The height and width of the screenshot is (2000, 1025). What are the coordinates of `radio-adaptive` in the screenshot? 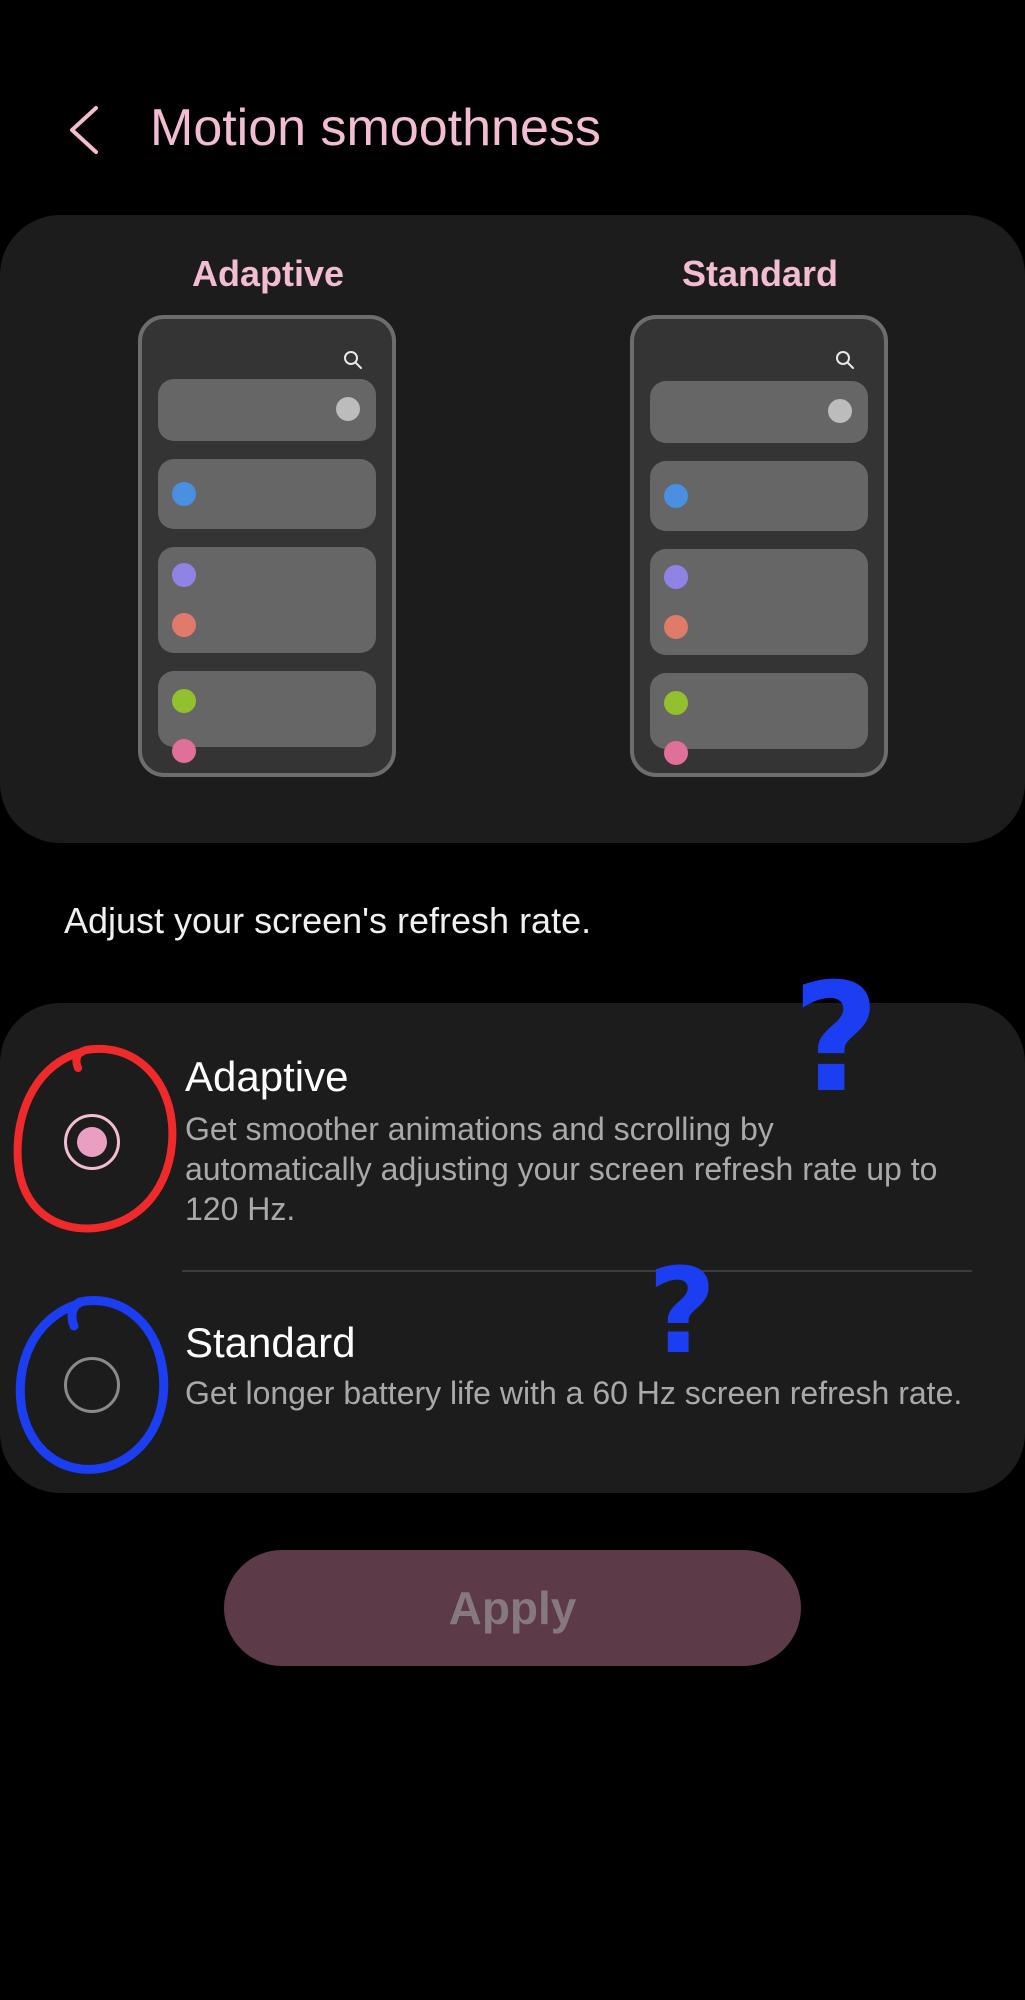 It's located at (92, 1142).